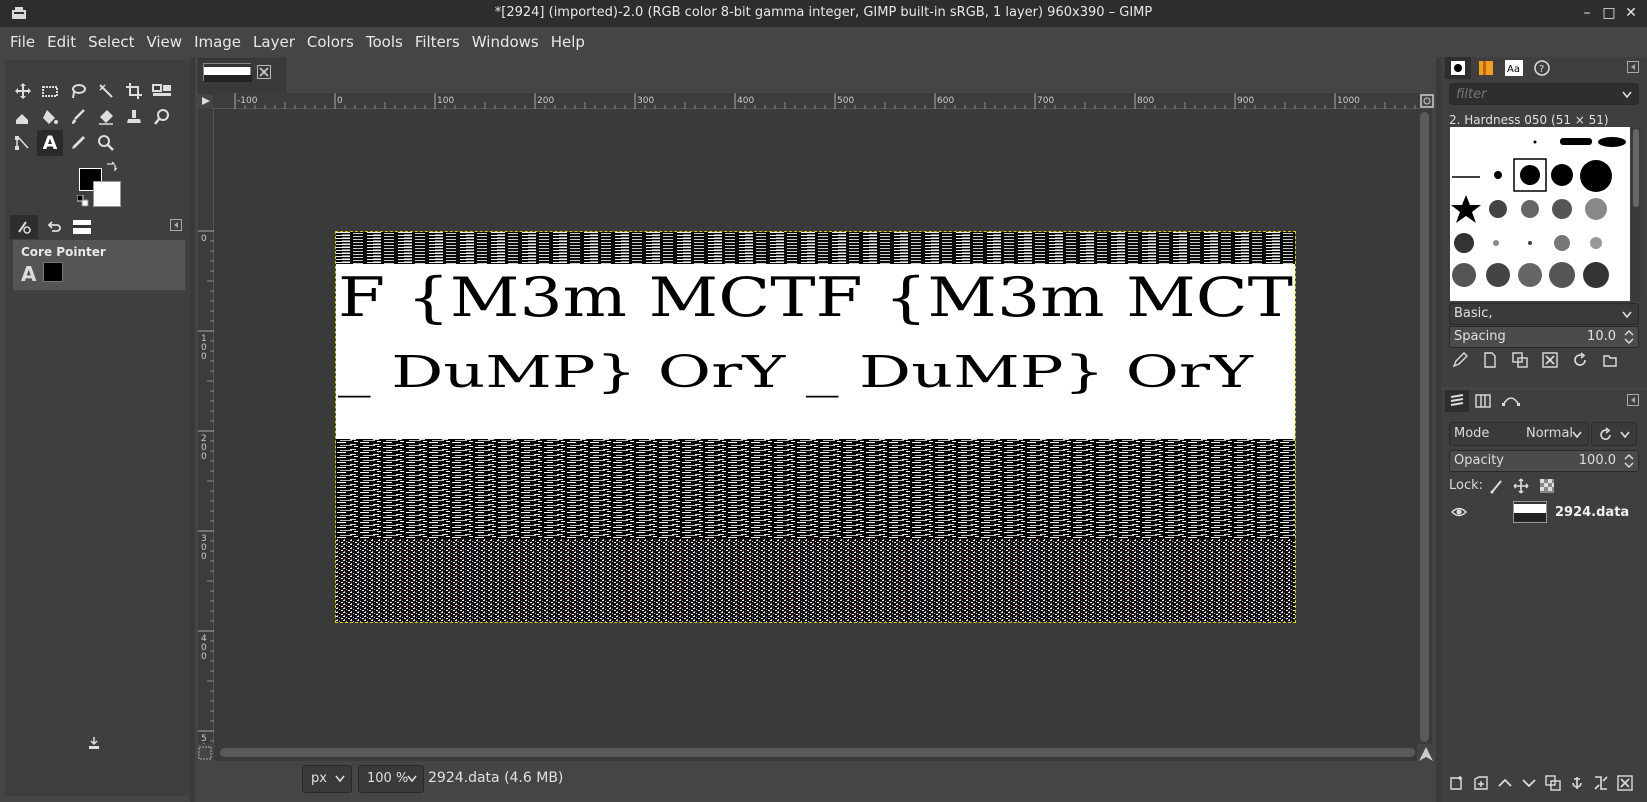 This screenshot has height=802, width=1647. I want to click on brush-filter-field, so click(1544, 94).